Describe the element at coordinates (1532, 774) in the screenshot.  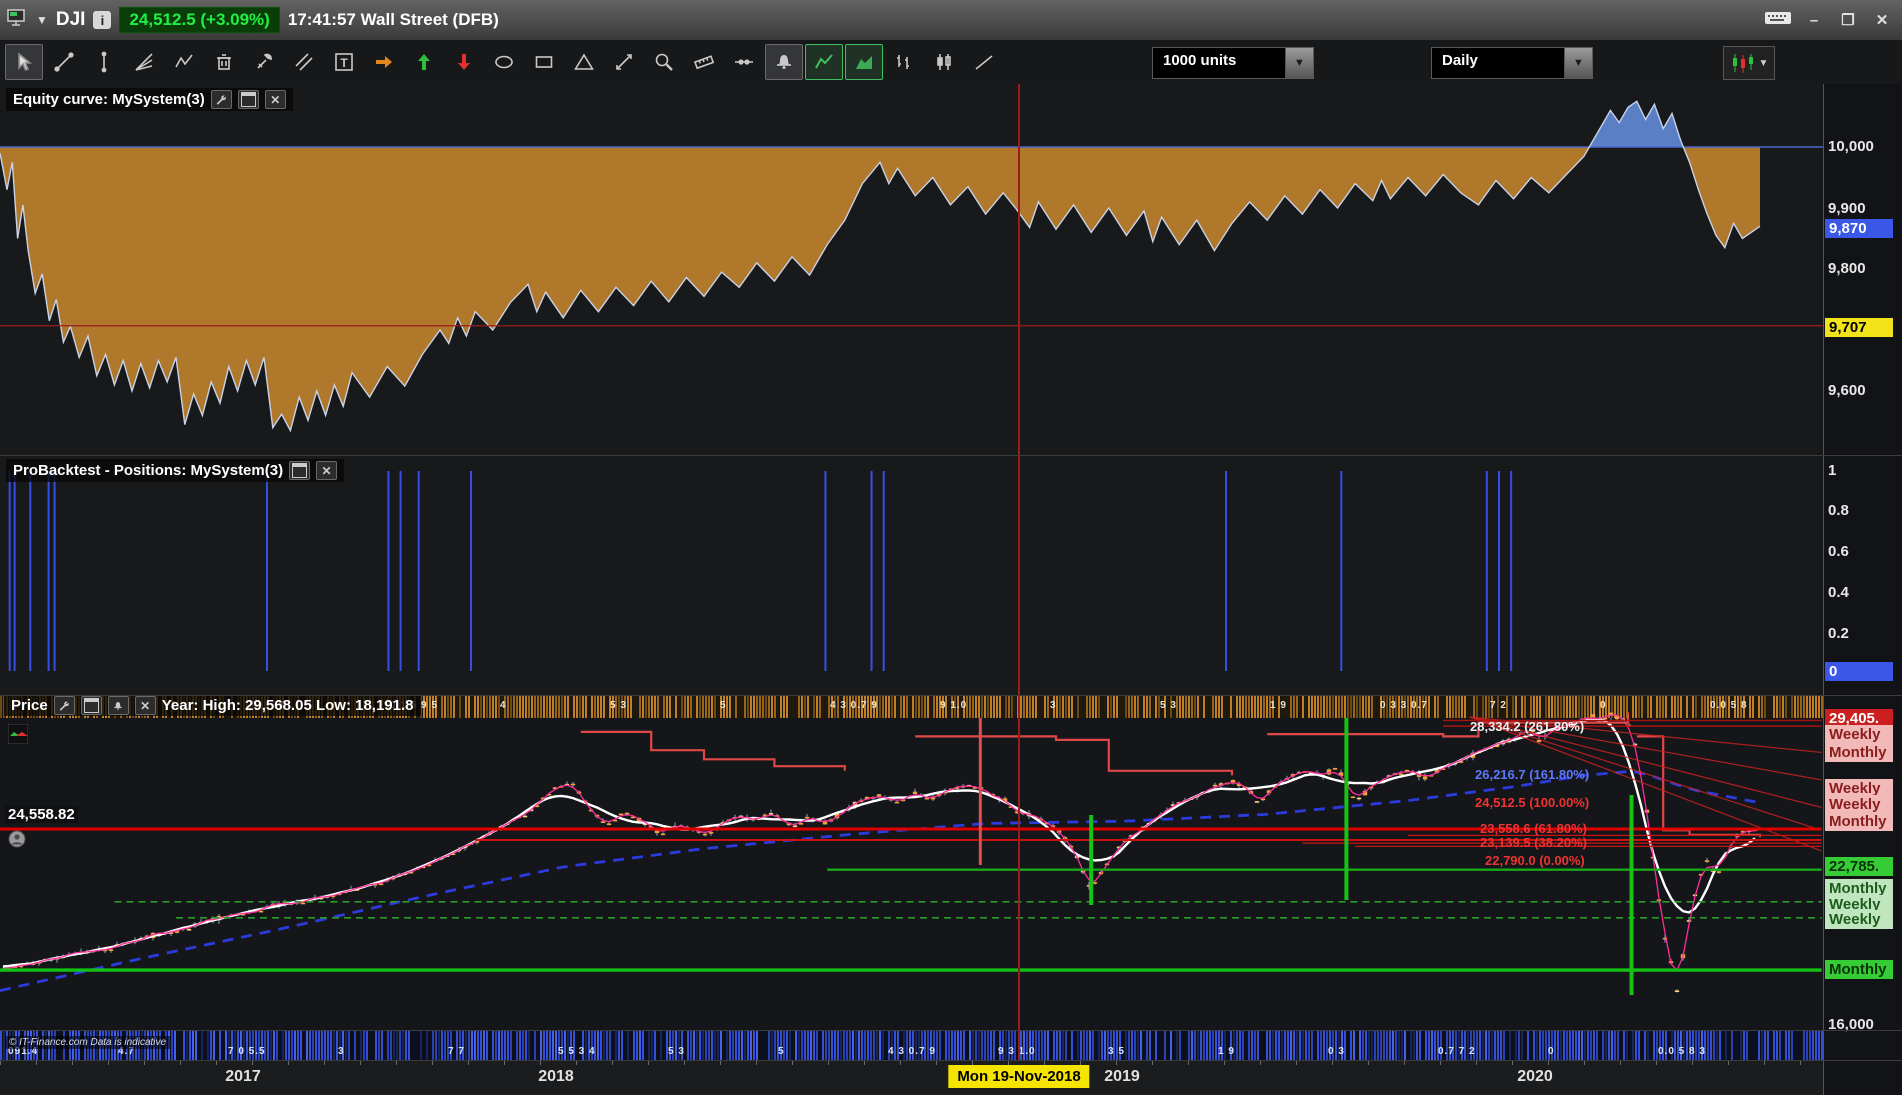
I see `retracement-label: 26,216.7 (161.80%)` at that location.